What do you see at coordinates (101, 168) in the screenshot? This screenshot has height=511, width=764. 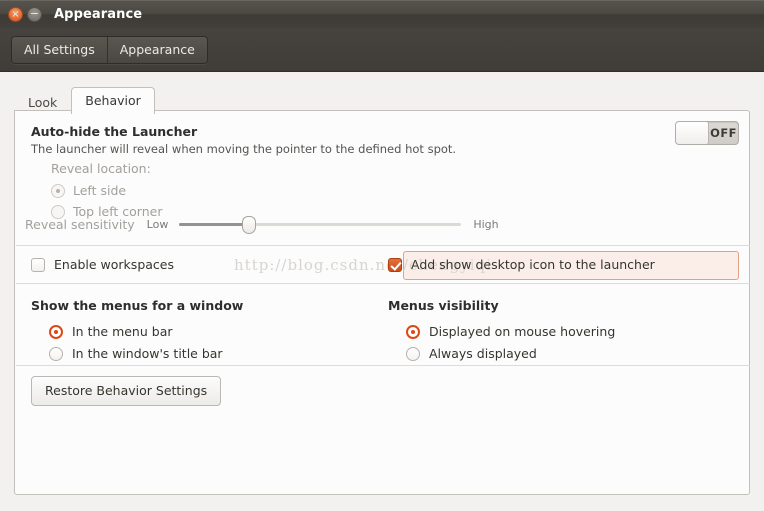 I see `reveal-location-label: Reveal location:` at bounding box center [101, 168].